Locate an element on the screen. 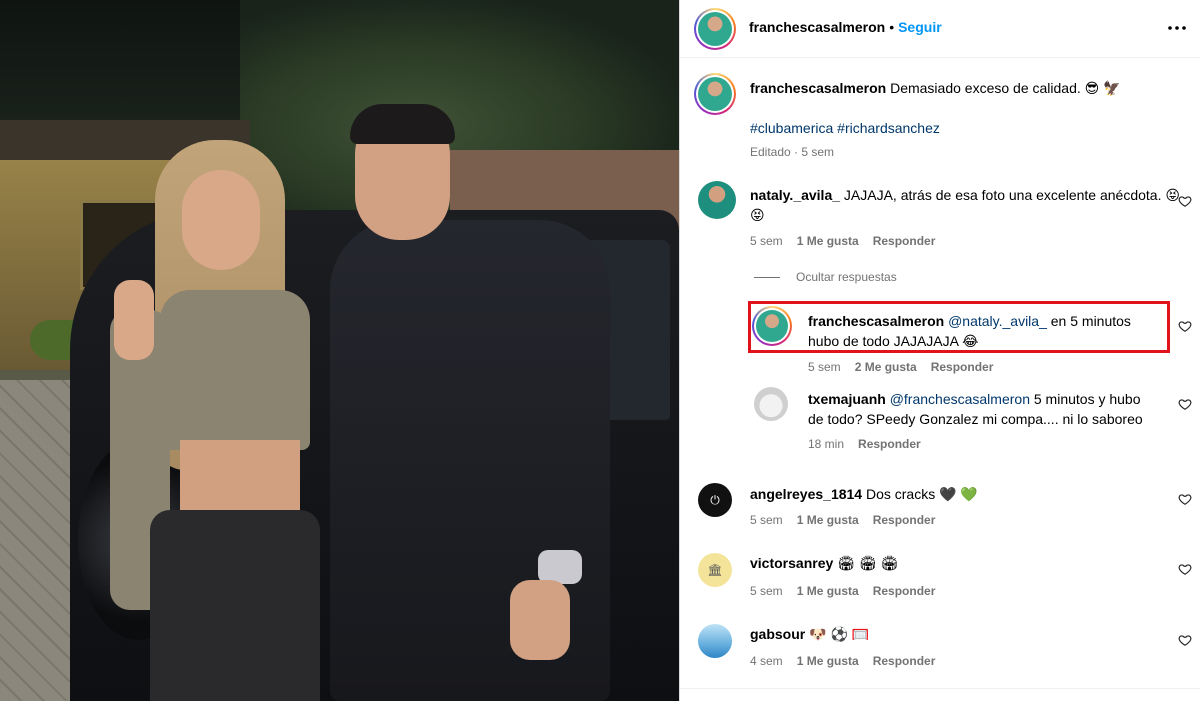  reply-meta: 5 sem 2 Me gusta Responder is located at coordinates (900, 367).